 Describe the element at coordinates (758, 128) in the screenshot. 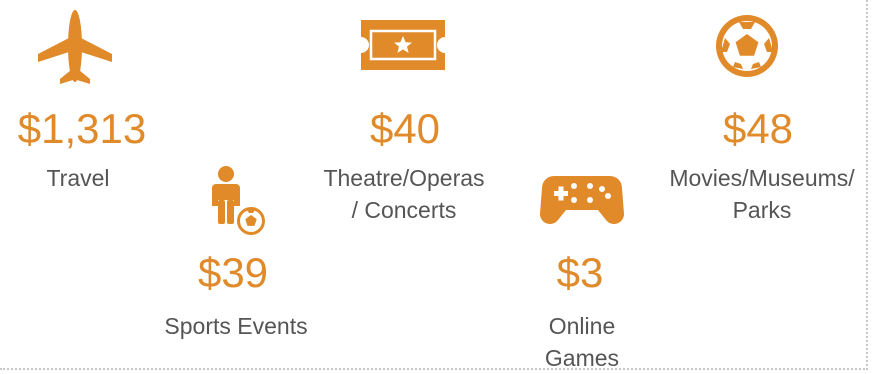

I see `movies-amount: $48` at that location.